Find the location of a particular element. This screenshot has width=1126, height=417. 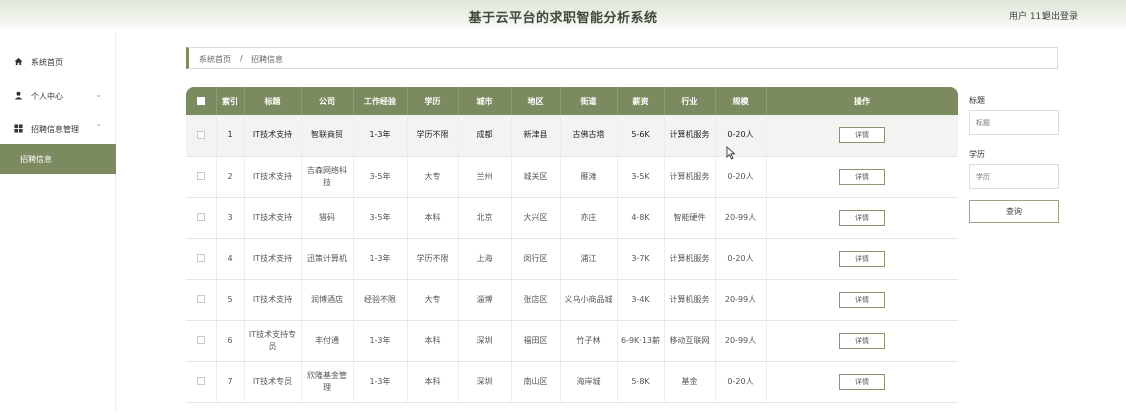

table-cell: 4-8K is located at coordinates (641, 218).